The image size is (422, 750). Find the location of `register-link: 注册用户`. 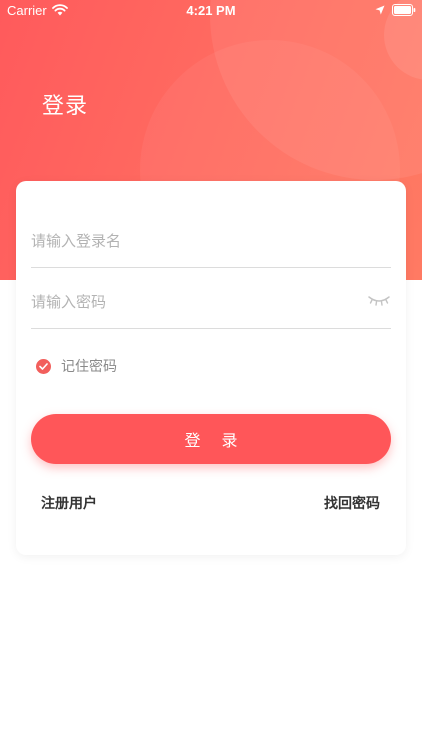

register-link: 注册用户 is located at coordinates (69, 503).